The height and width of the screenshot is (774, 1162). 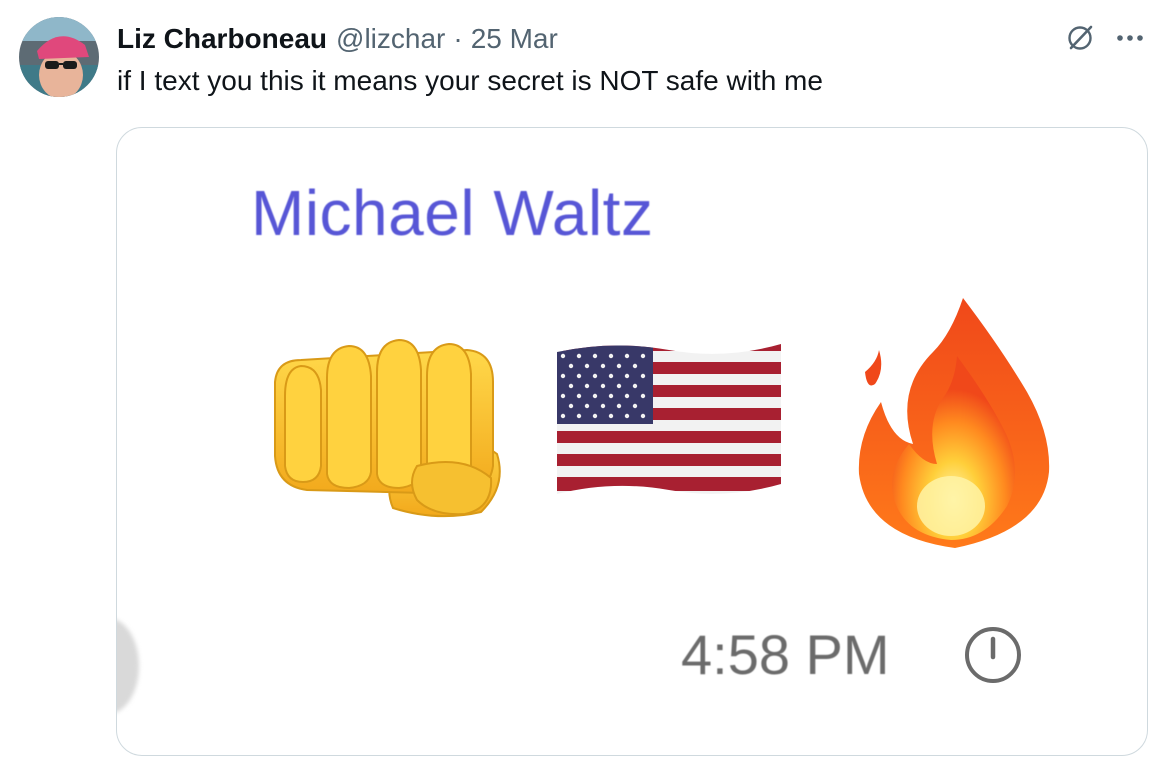 I want to click on avatar, so click(x=59, y=57).